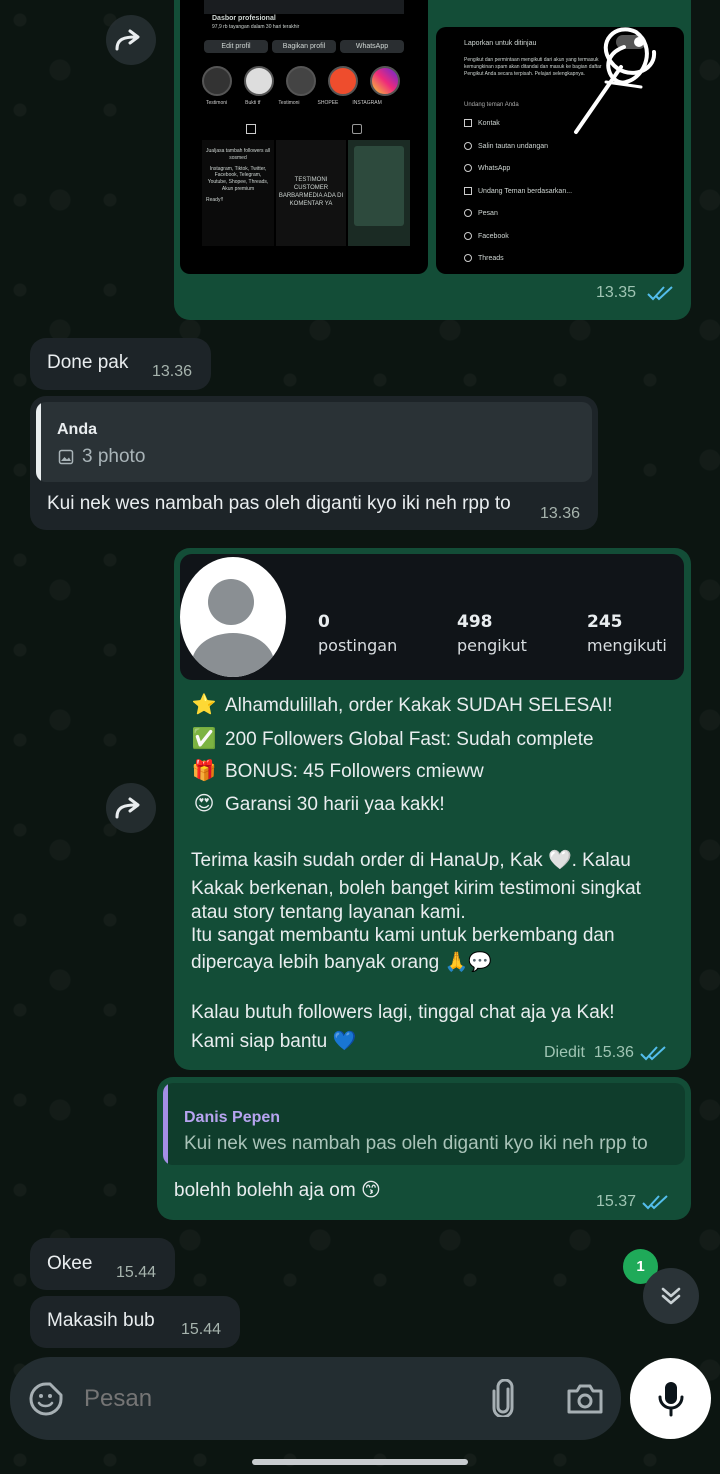 This screenshot has width=720, height=1474. Describe the element at coordinates (101, 1320) in the screenshot. I see `message-text: Makasih bub` at that location.